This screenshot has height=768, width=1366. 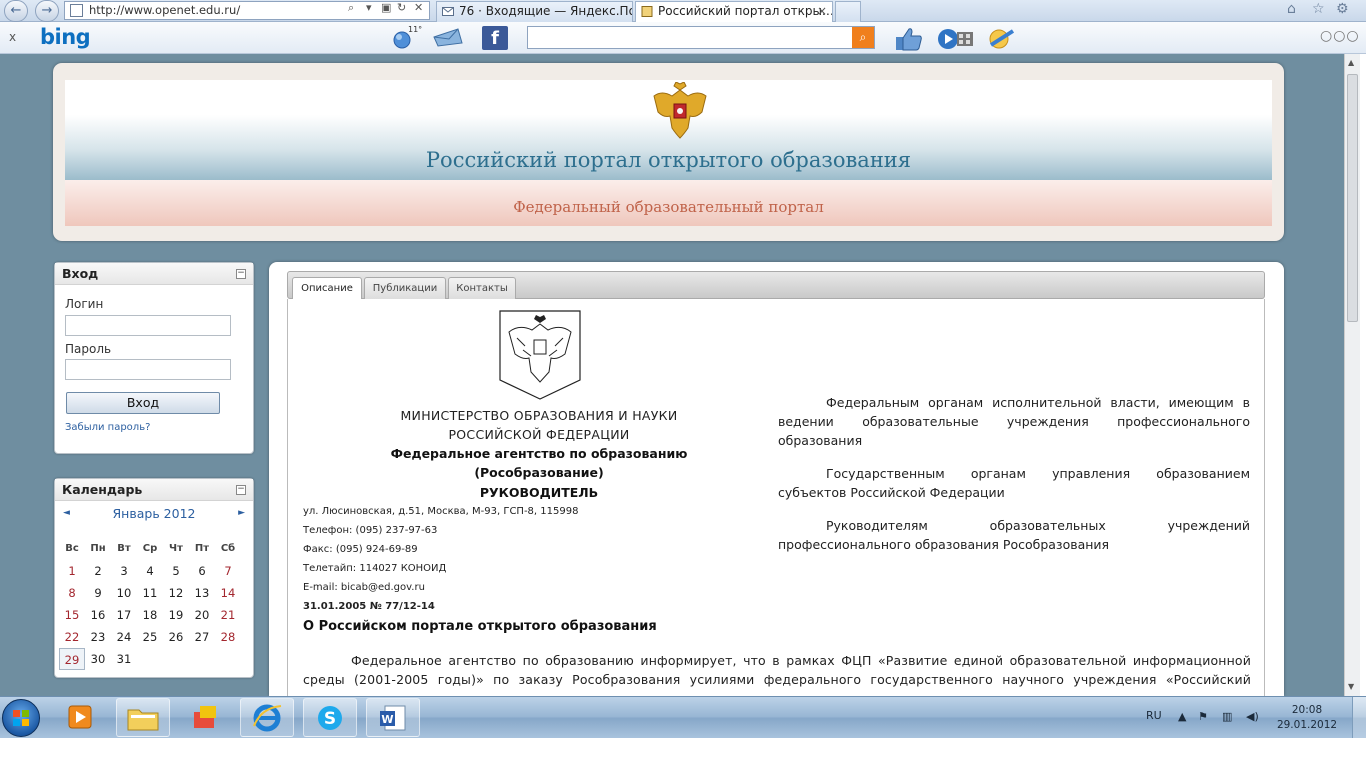 I want to click on favorites-star-icon: ☆, so click(x=1318, y=9).